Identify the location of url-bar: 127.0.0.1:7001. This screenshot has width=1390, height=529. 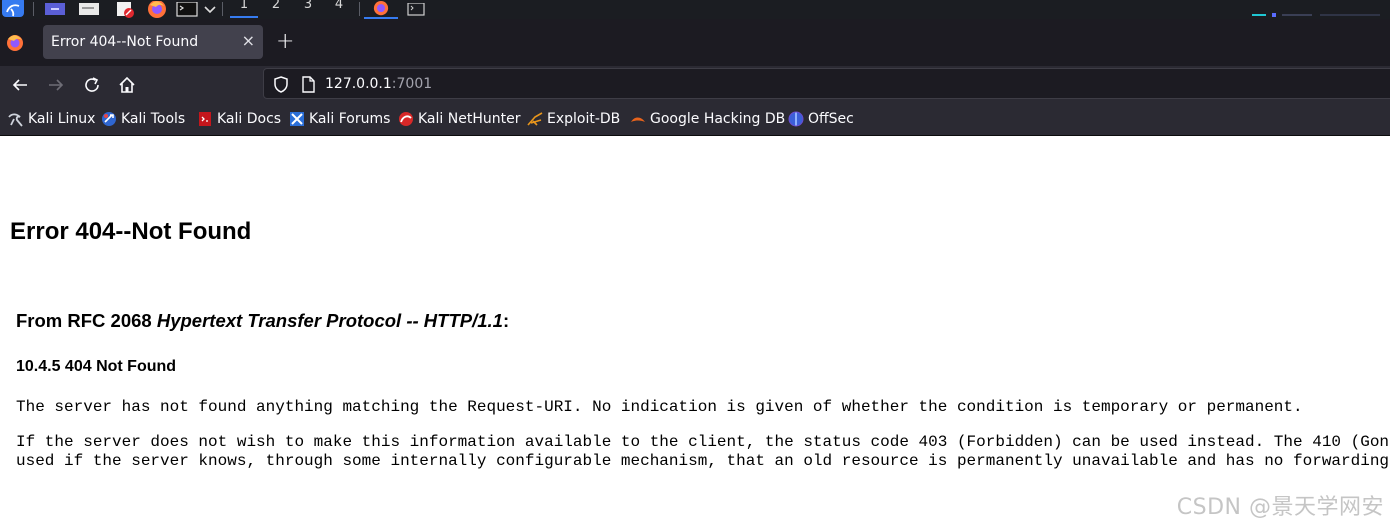
(826, 83).